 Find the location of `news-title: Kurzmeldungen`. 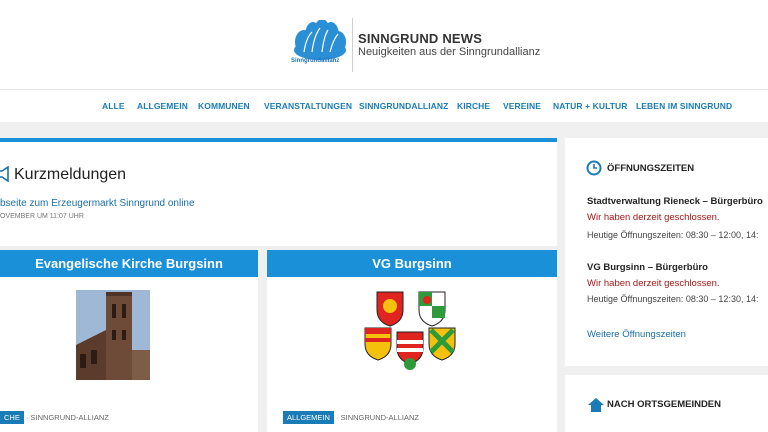

news-title: Kurzmeldungen is located at coordinates (70, 174).